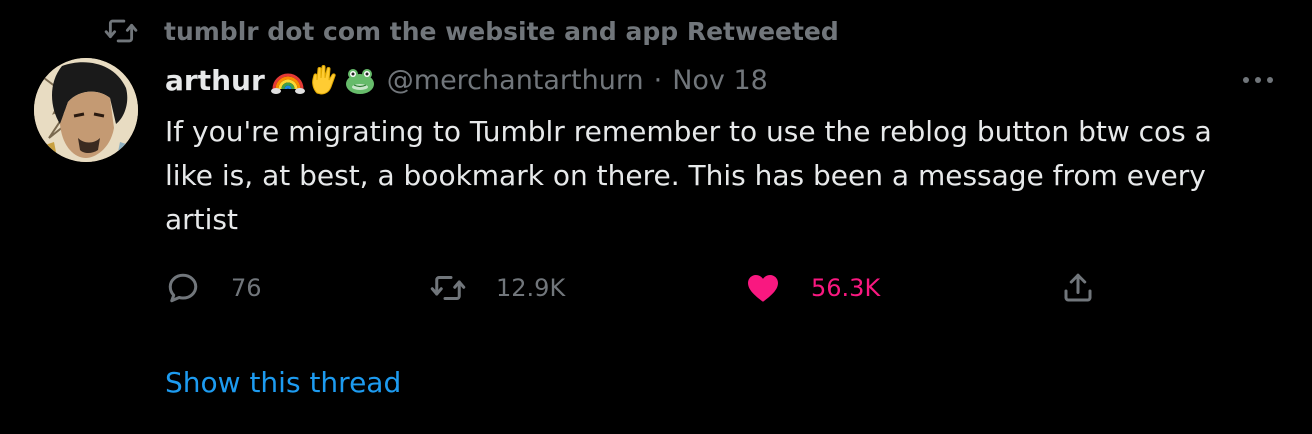 The height and width of the screenshot is (434, 1312). What do you see at coordinates (720, 80) in the screenshot?
I see `tweet-date: Nov 18` at bounding box center [720, 80].